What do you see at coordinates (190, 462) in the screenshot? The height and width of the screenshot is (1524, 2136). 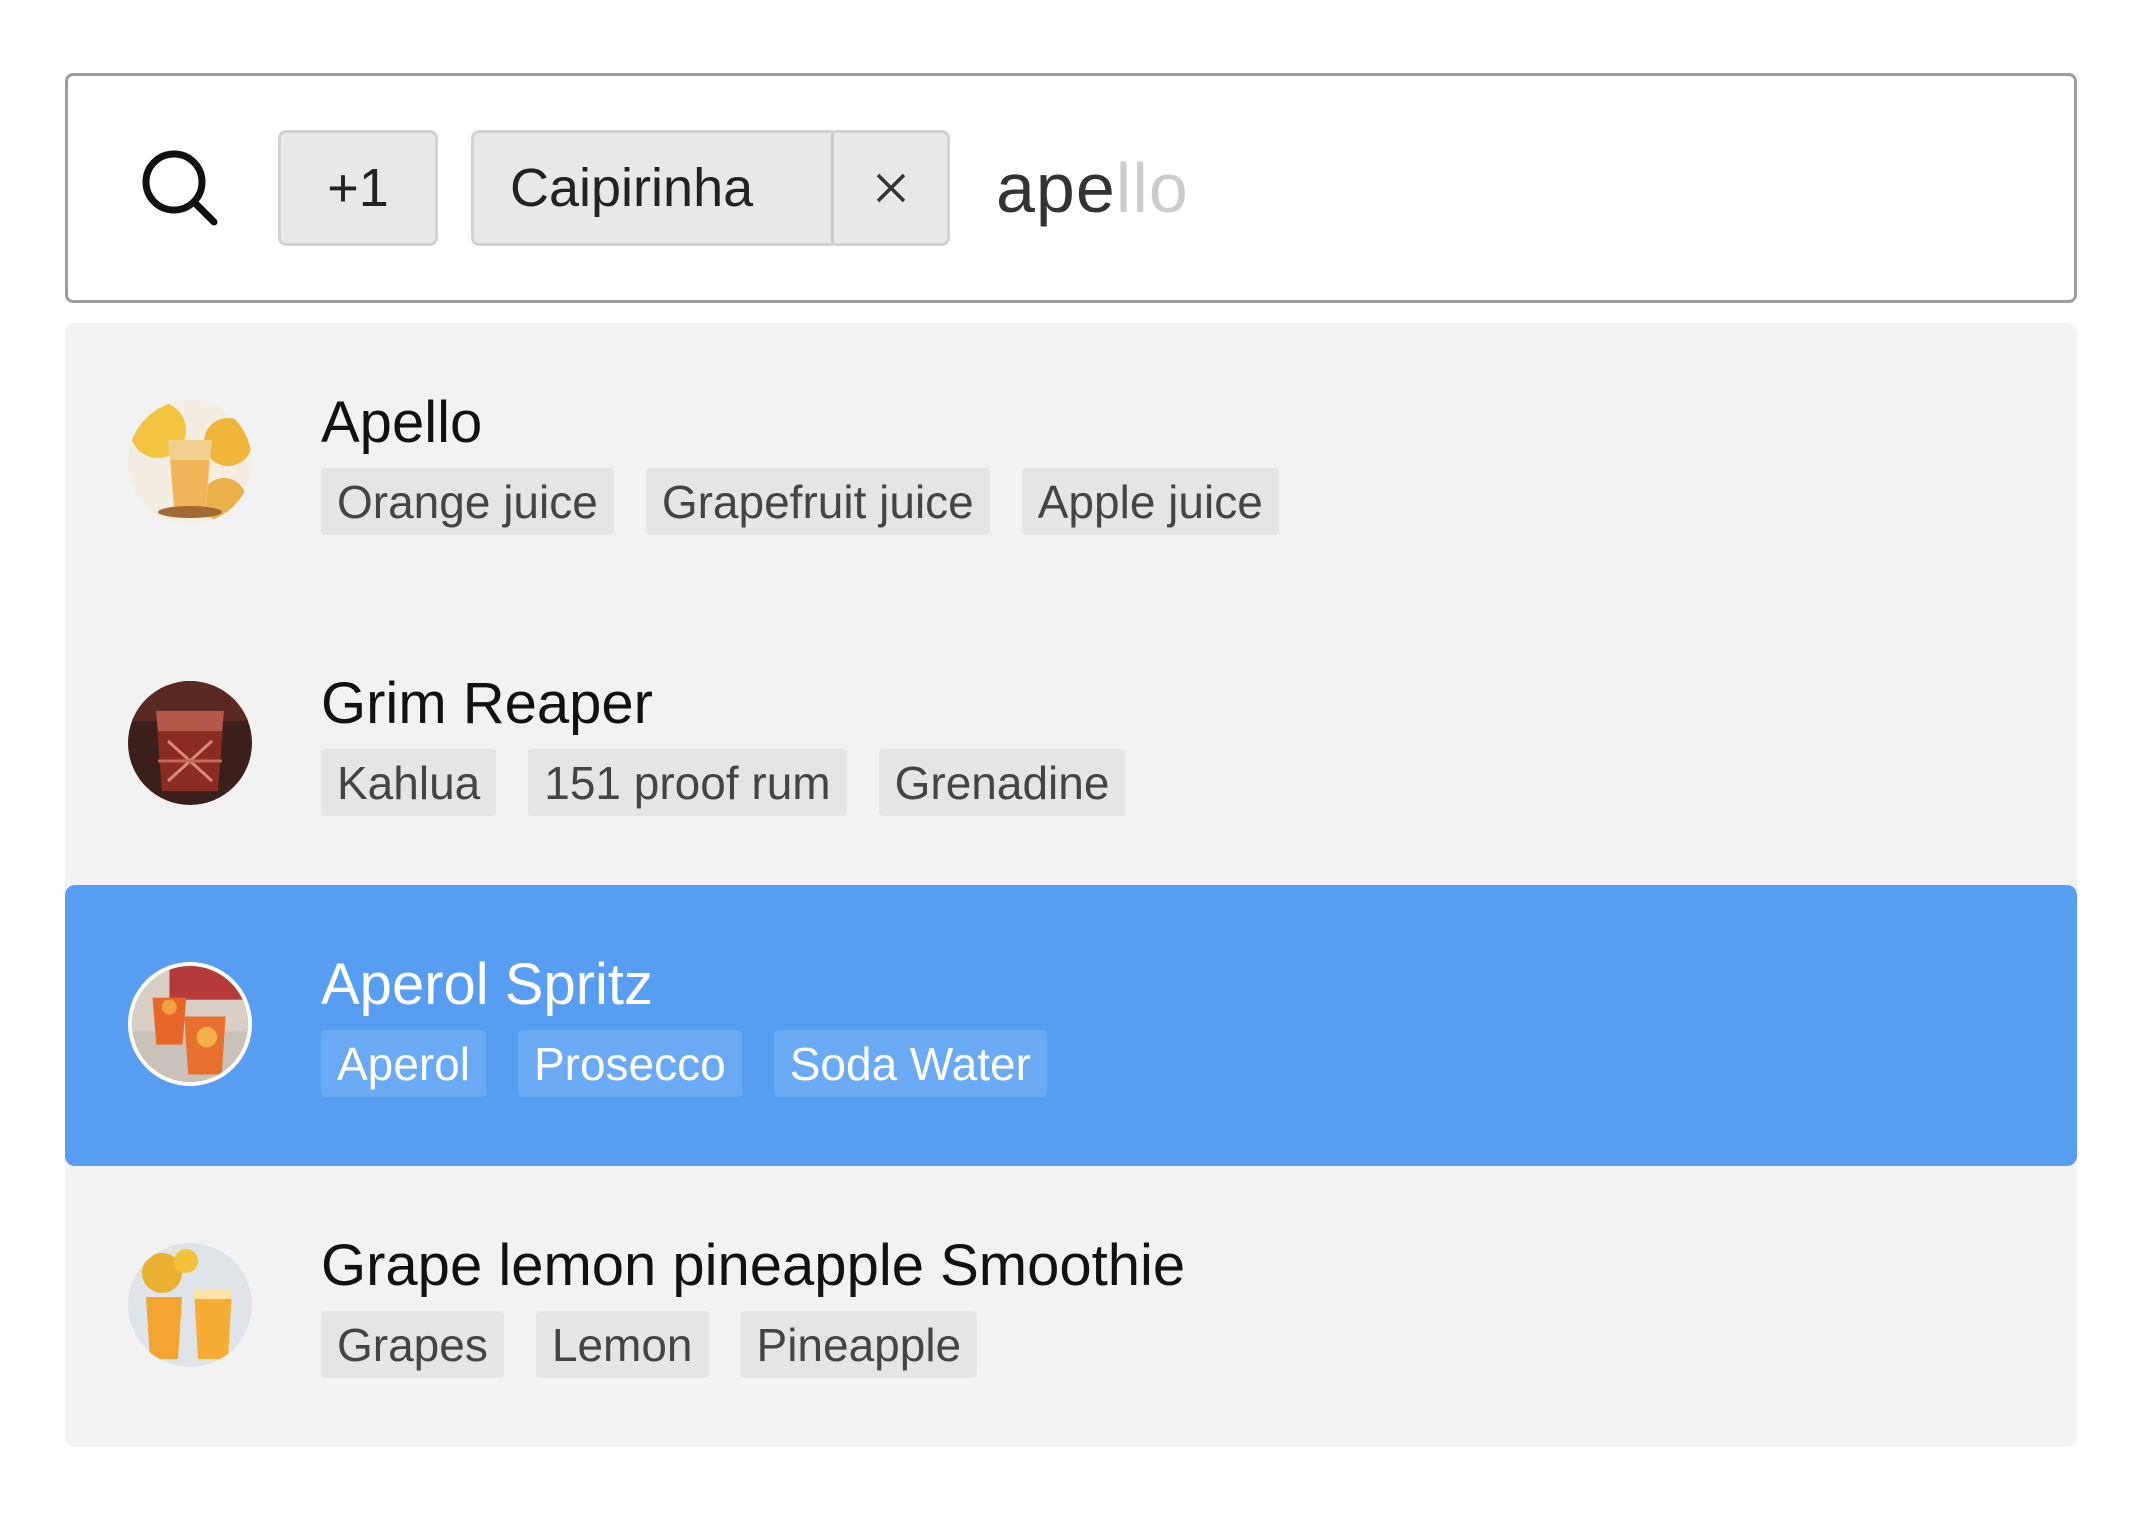 I see `orange-juice-thumbnail-icon` at bounding box center [190, 462].